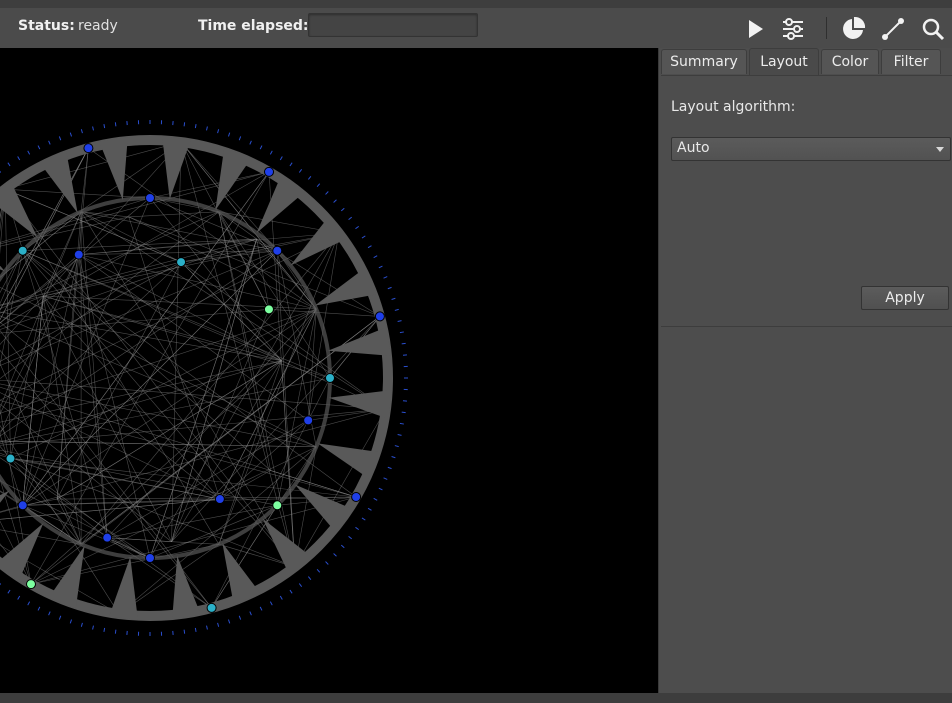 The image size is (952, 703). Describe the element at coordinates (755, 29) in the screenshot. I see `play-icon` at that location.